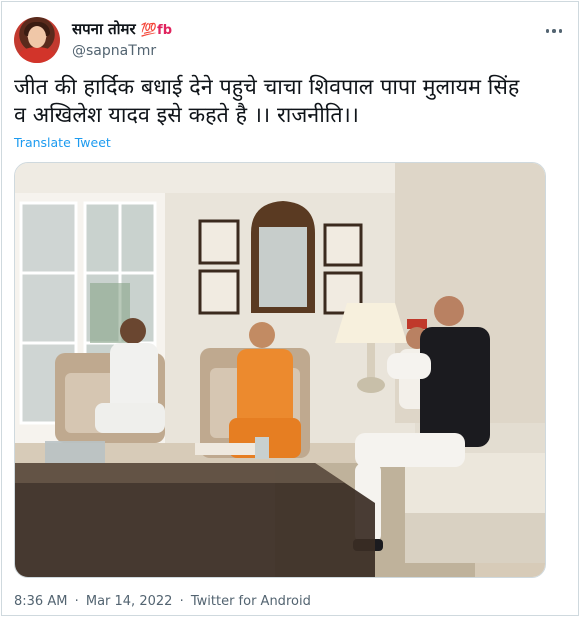  I want to click on tweet-source: Twitter for Android, so click(251, 601).